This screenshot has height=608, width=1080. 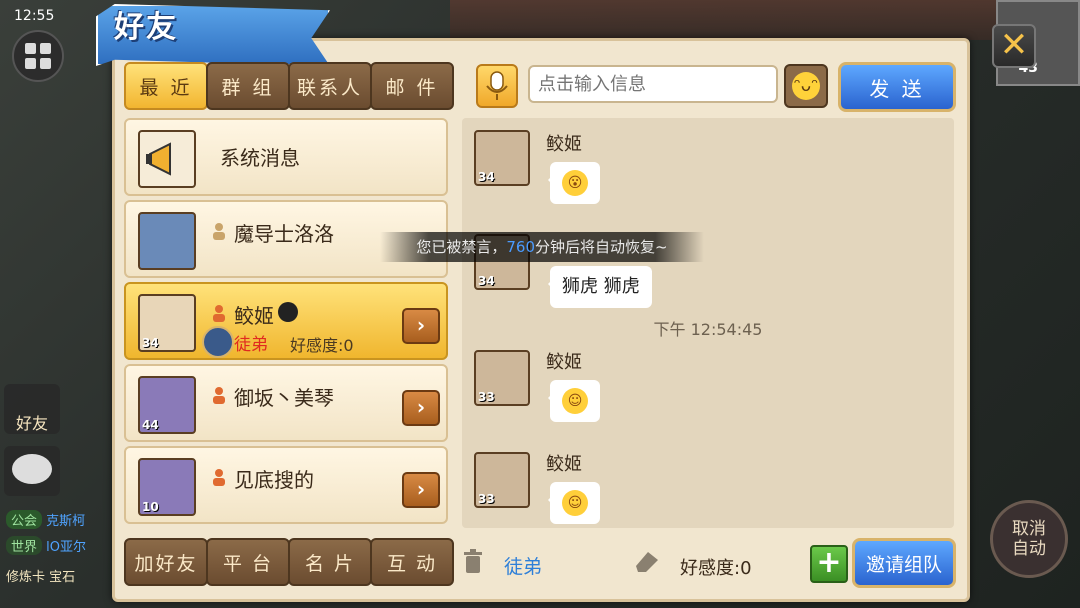 I want to click on relation-text: 徒弟, so click(x=523, y=567).